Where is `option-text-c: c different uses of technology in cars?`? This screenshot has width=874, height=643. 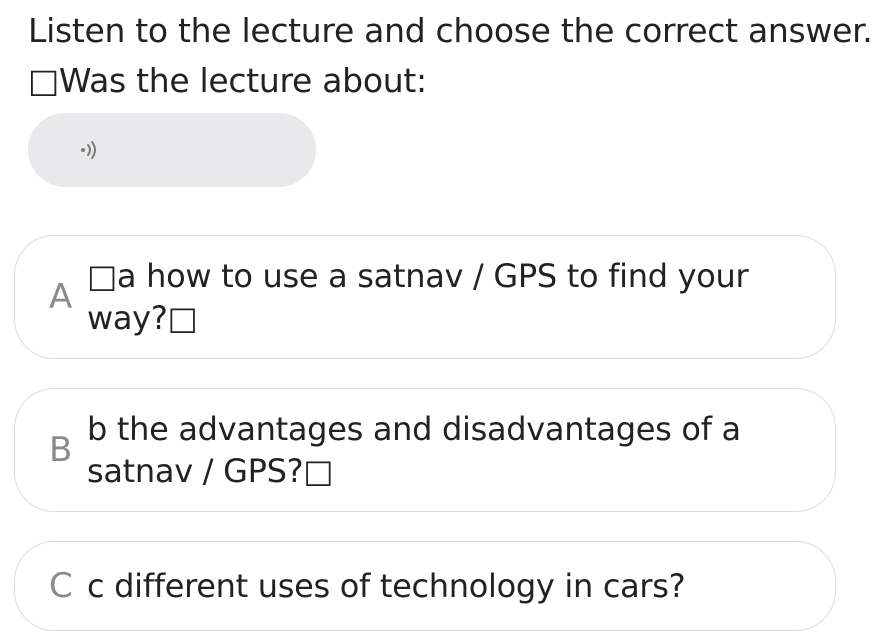 option-text-c: c different uses of technology in cars? is located at coordinates (386, 586).